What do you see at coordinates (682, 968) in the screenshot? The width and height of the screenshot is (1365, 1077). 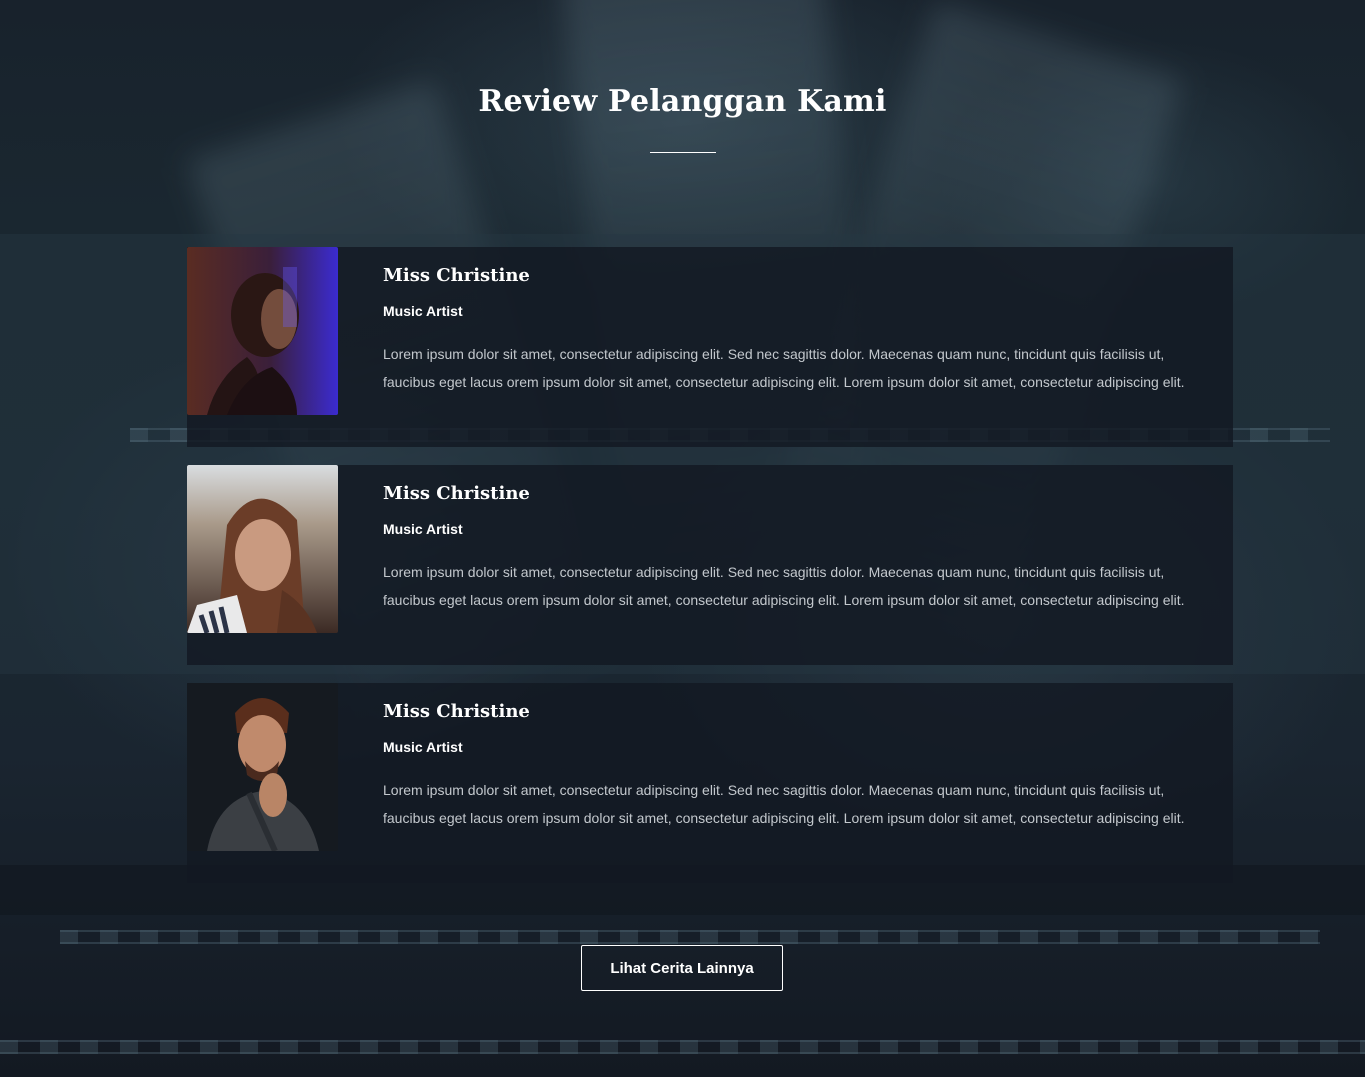 I see `more-stories-button: Lihat Cerita Lainnya` at bounding box center [682, 968].